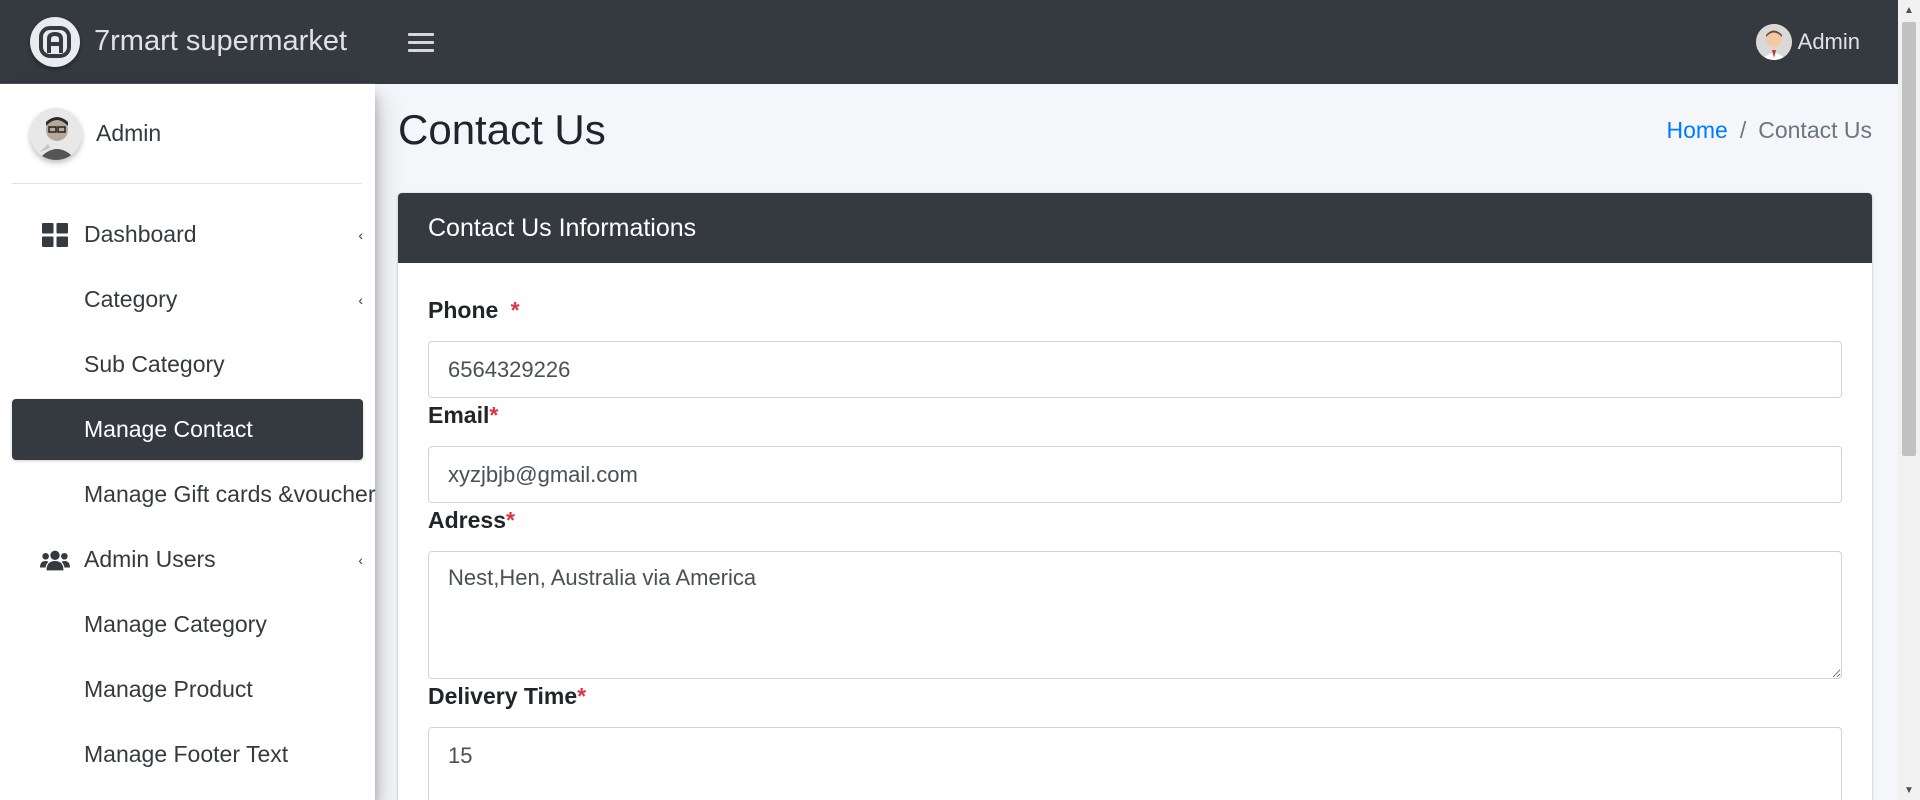  What do you see at coordinates (503, 696) in the screenshot?
I see `delivery-time-label-text: Delivery Time` at bounding box center [503, 696].